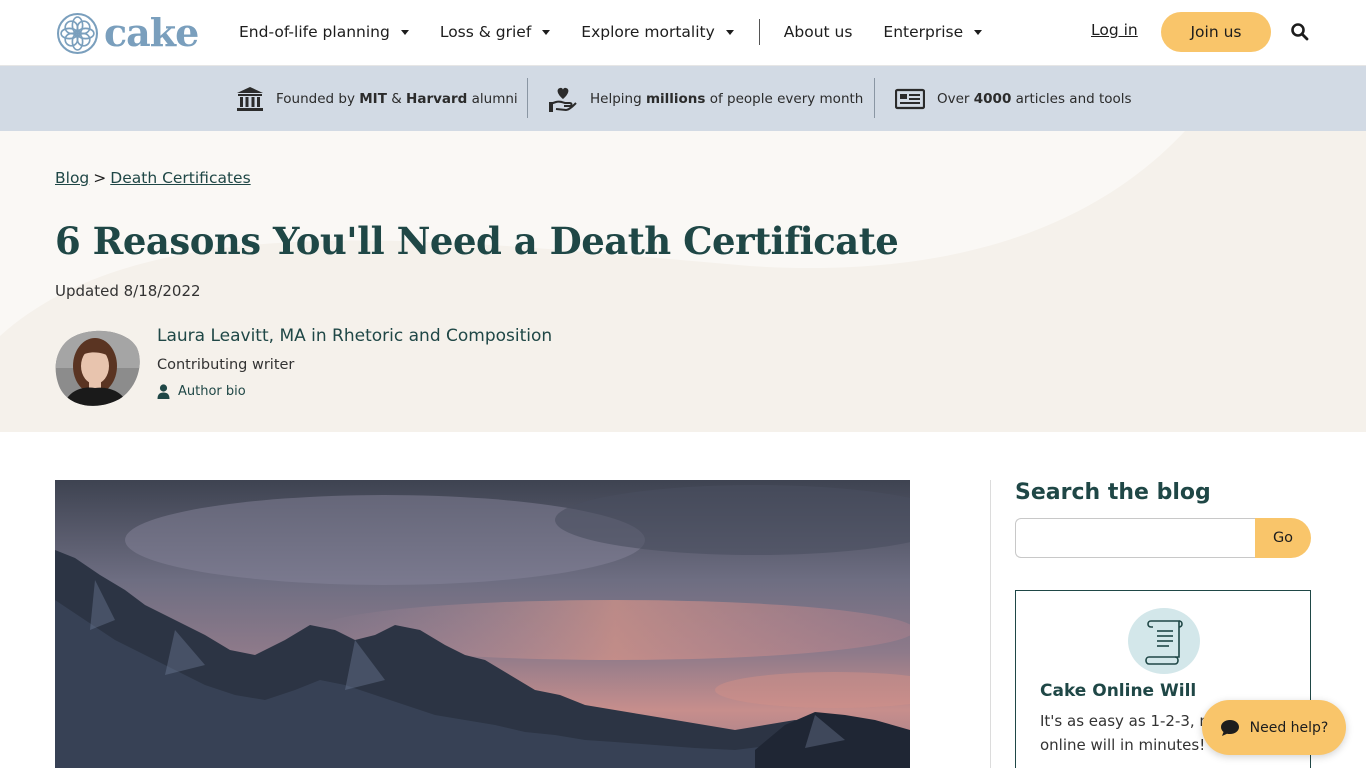 Image resolution: width=1366 pixels, height=768 pixels. Describe the element at coordinates (648, 32) in the screenshot. I see `nav-label: Explore mortality` at that location.